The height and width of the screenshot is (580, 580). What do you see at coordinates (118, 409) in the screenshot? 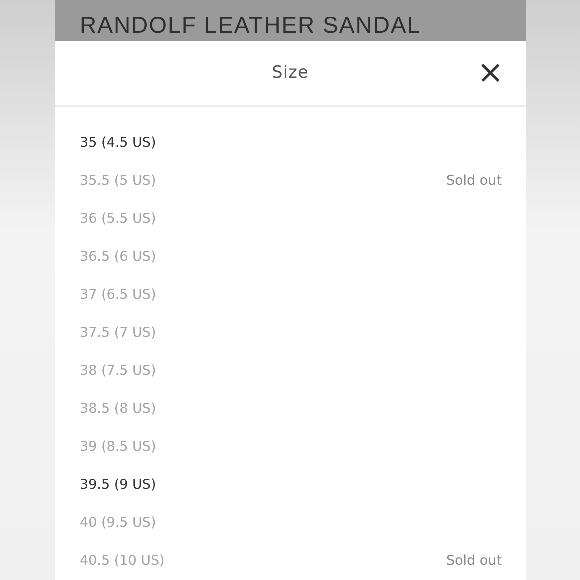
I see `size-option: 38.5 (8 US)` at bounding box center [118, 409].